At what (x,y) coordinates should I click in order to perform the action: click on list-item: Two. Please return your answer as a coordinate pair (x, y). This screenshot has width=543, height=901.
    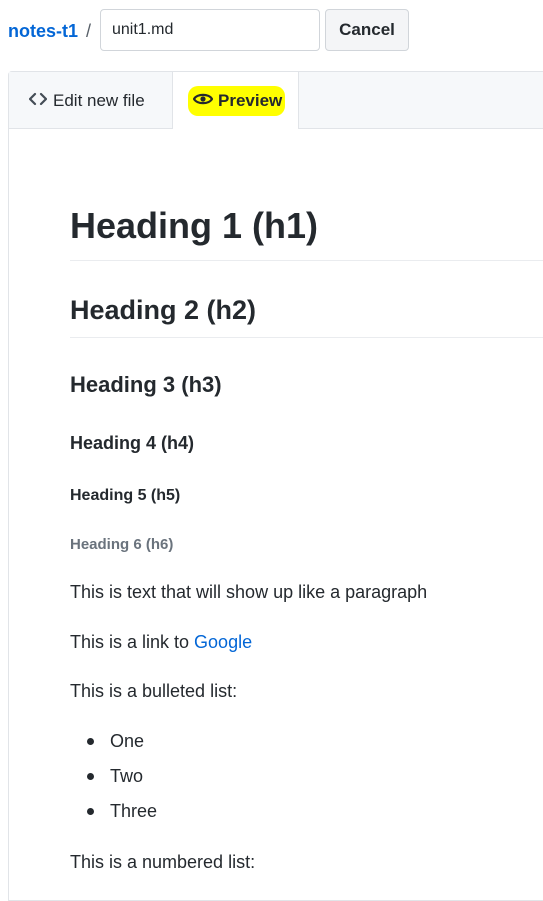
    Looking at the image, I should click on (113, 781).